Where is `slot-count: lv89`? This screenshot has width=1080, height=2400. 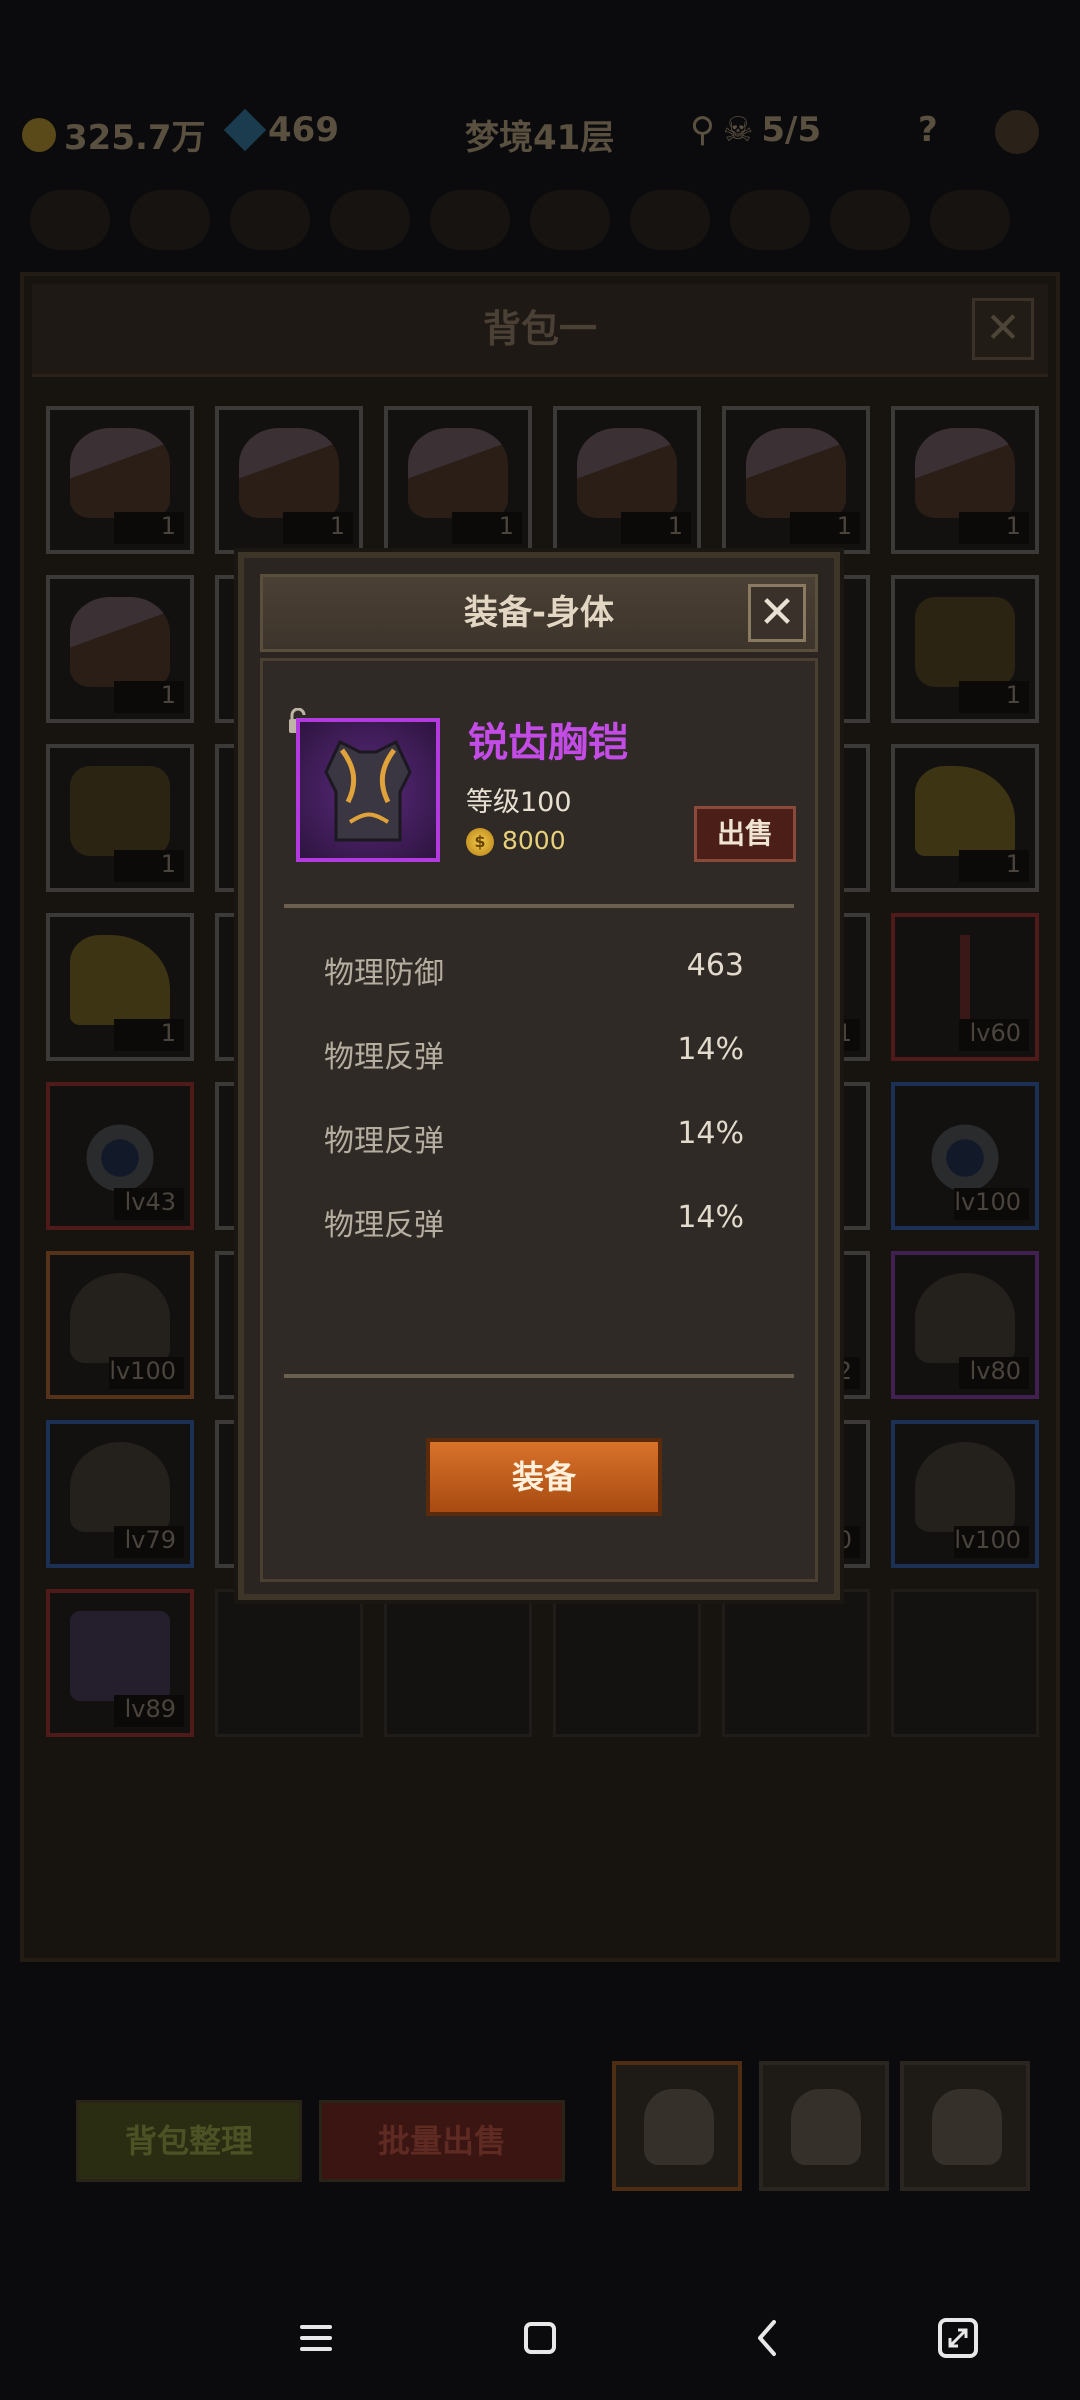
slot-count: lv89 is located at coordinates (149, 1711).